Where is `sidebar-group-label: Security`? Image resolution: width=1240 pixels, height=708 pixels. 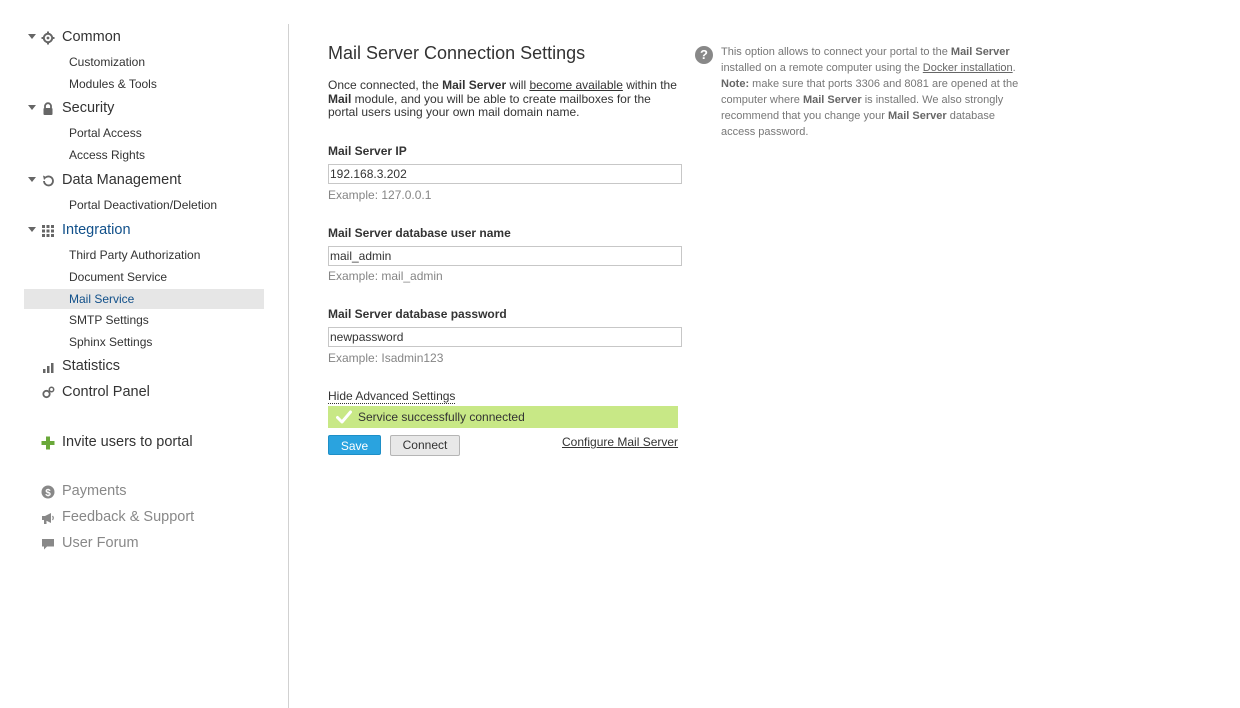
sidebar-group-label: Security is located at coordinates (88, 108).